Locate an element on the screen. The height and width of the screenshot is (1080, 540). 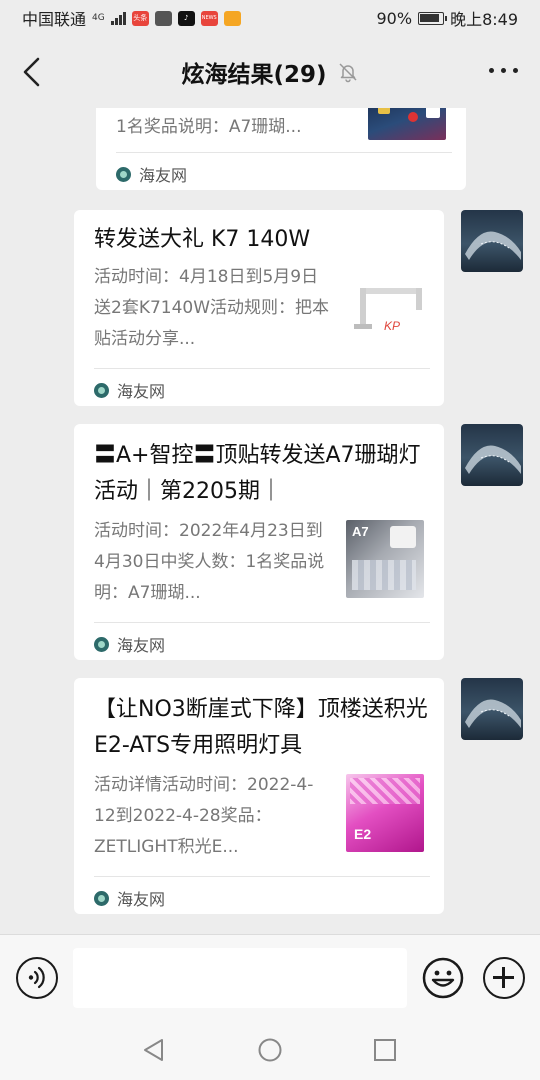
battery-percent: 90% is located at coordinates (394, 18).